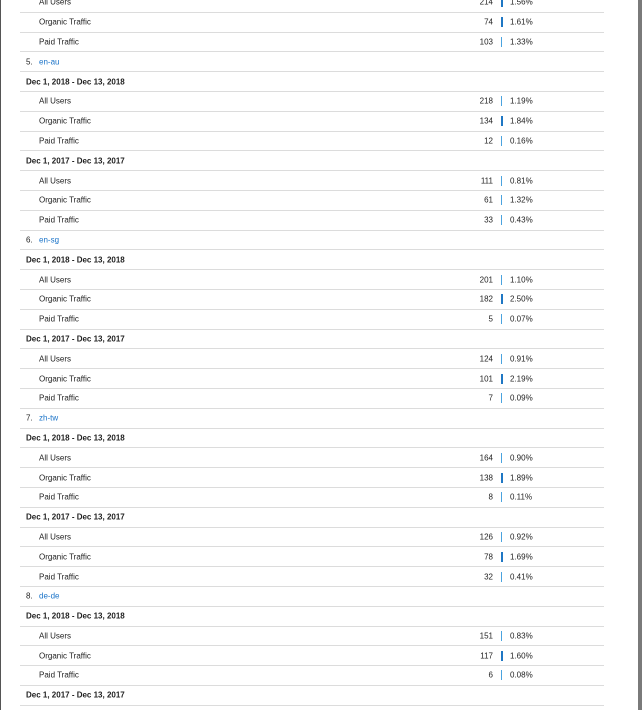  Describe the element at coordinates (490, 497) in the screenshot. I see `metric-count: 8` at that location.